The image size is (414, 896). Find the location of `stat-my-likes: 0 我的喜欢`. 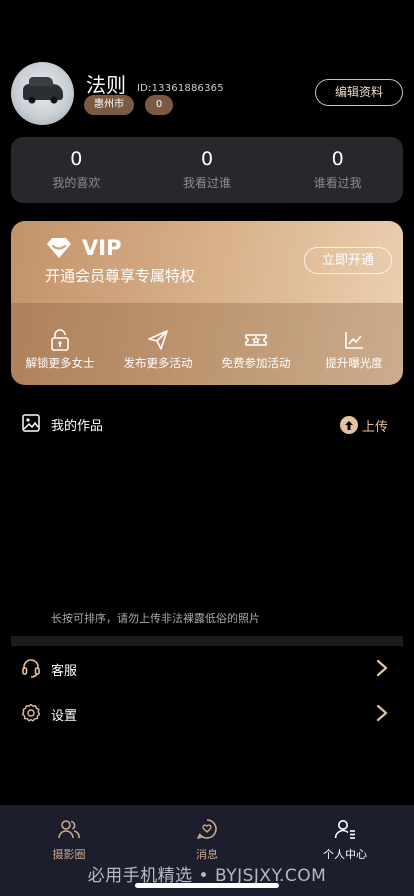

stat-my-likes: 0 我的喜欢 is located at coordinates (76, 170).